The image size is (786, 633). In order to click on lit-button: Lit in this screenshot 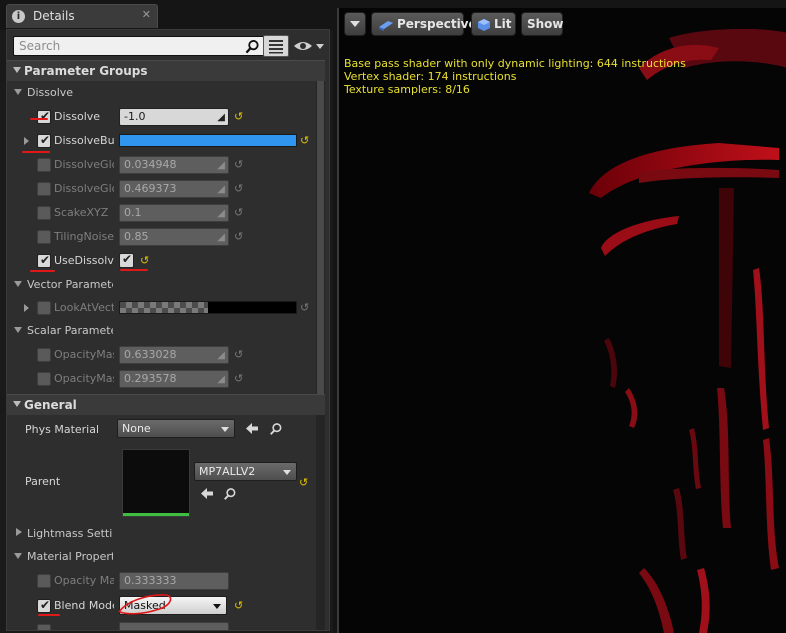, I will do `click(493, 24)`.